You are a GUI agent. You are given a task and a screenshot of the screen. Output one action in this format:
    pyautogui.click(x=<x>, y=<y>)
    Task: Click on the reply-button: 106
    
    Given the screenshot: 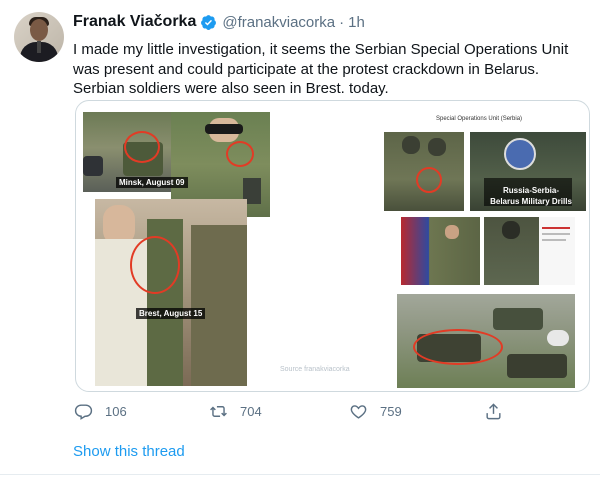 What is the action you would take?
    pyautogui.click(x=100, y=411)
    